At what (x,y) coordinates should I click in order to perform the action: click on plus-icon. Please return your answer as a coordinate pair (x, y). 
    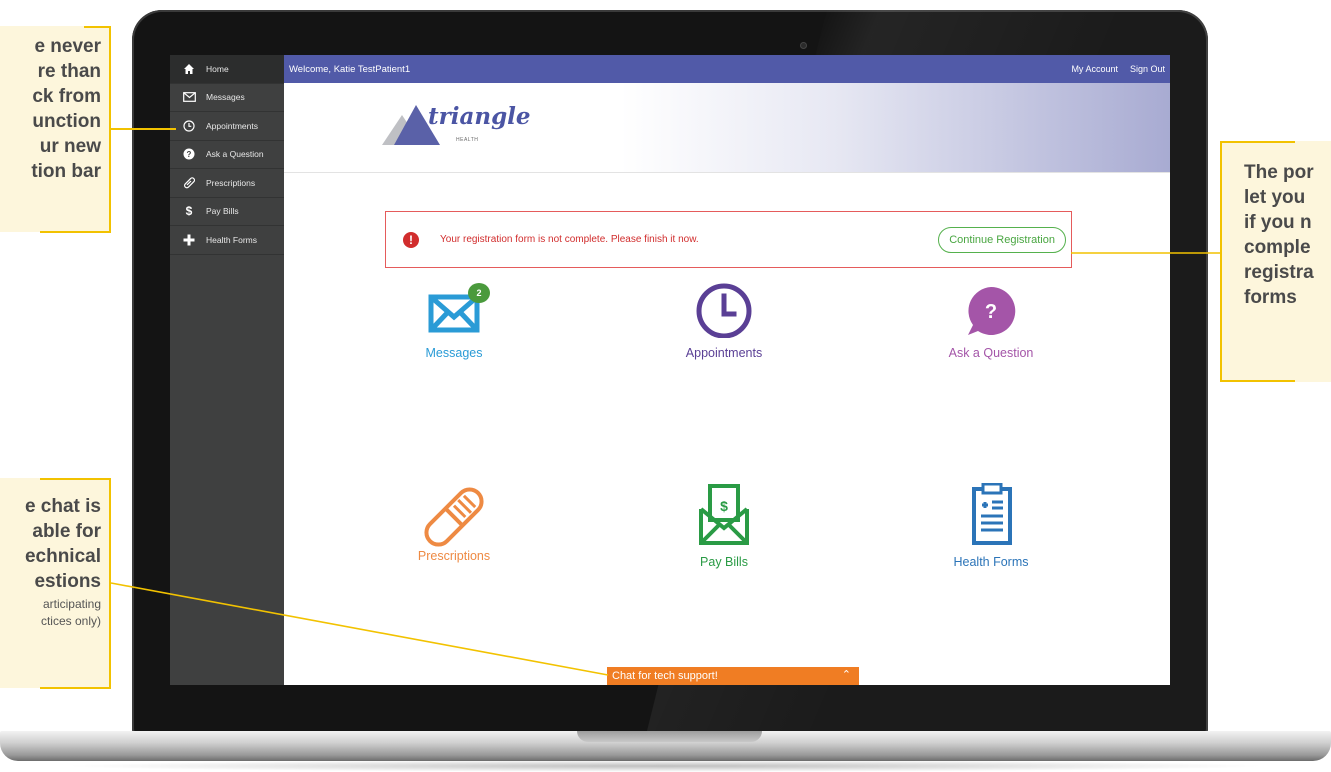
    Looking at the image, I should click on (189, 240).